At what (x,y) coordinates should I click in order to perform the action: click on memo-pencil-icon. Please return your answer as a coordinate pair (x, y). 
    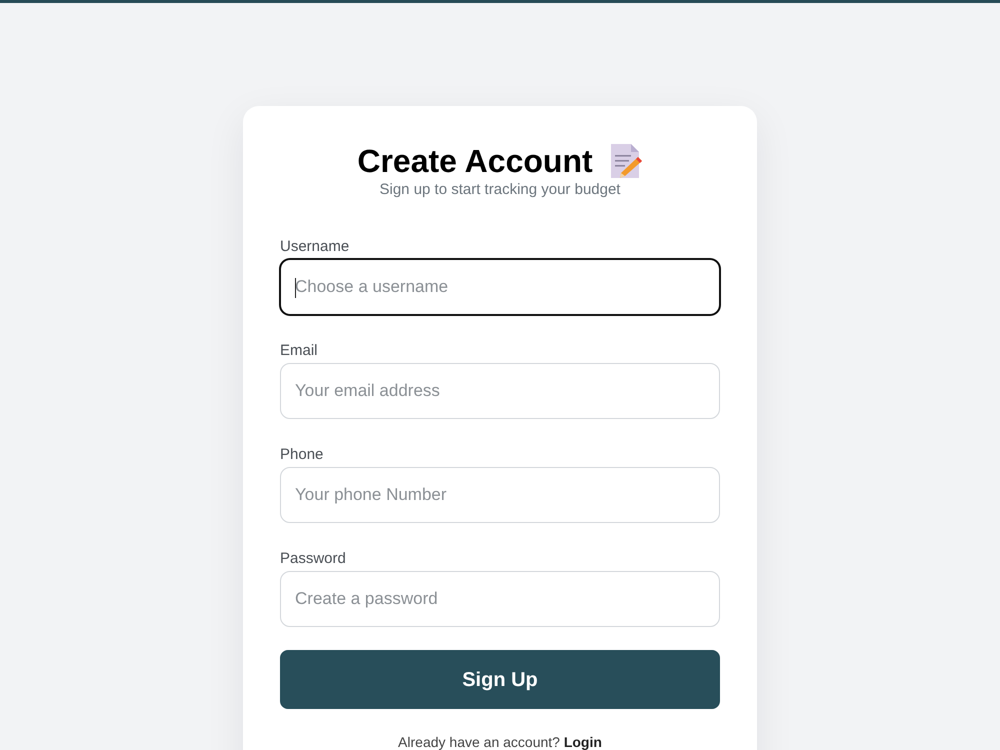
    Looking at the image, I should click on (625, 161).